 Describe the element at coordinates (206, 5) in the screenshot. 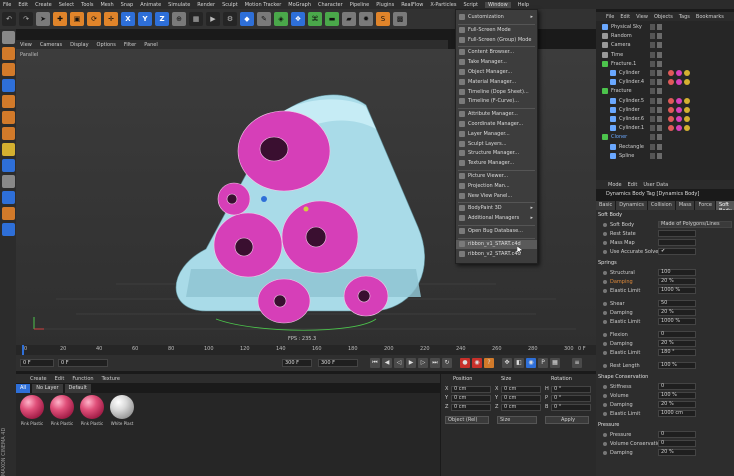

I see `menu-render: Render` at that location.